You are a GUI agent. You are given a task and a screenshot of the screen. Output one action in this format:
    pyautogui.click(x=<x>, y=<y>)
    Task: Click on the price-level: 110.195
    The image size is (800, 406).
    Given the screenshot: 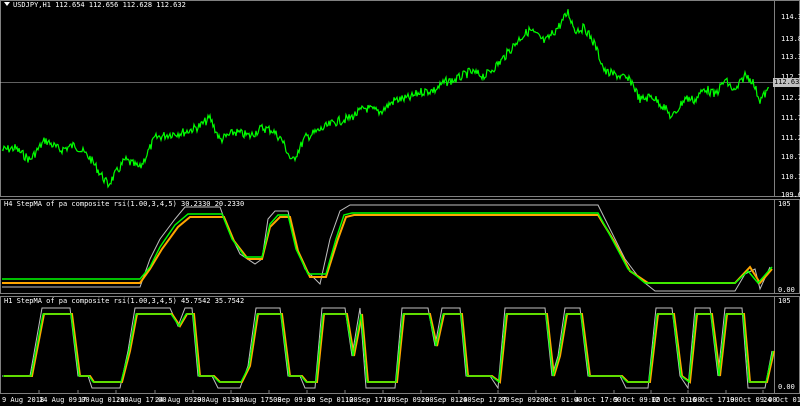 What is the action you would take?
    pyautogui.click(x=790, y=177)
    